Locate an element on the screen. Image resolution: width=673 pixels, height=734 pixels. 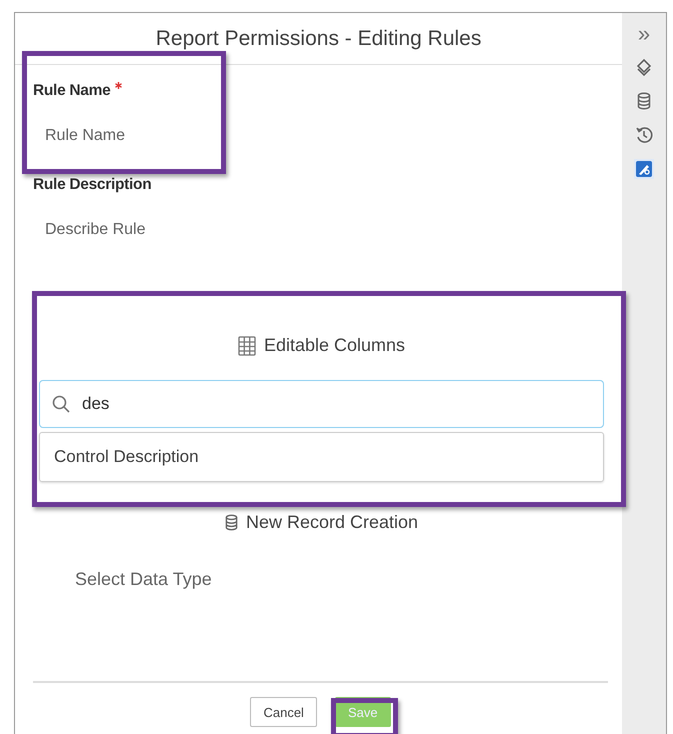
text-field: Describe Rule is located at coordinates (145, 230).